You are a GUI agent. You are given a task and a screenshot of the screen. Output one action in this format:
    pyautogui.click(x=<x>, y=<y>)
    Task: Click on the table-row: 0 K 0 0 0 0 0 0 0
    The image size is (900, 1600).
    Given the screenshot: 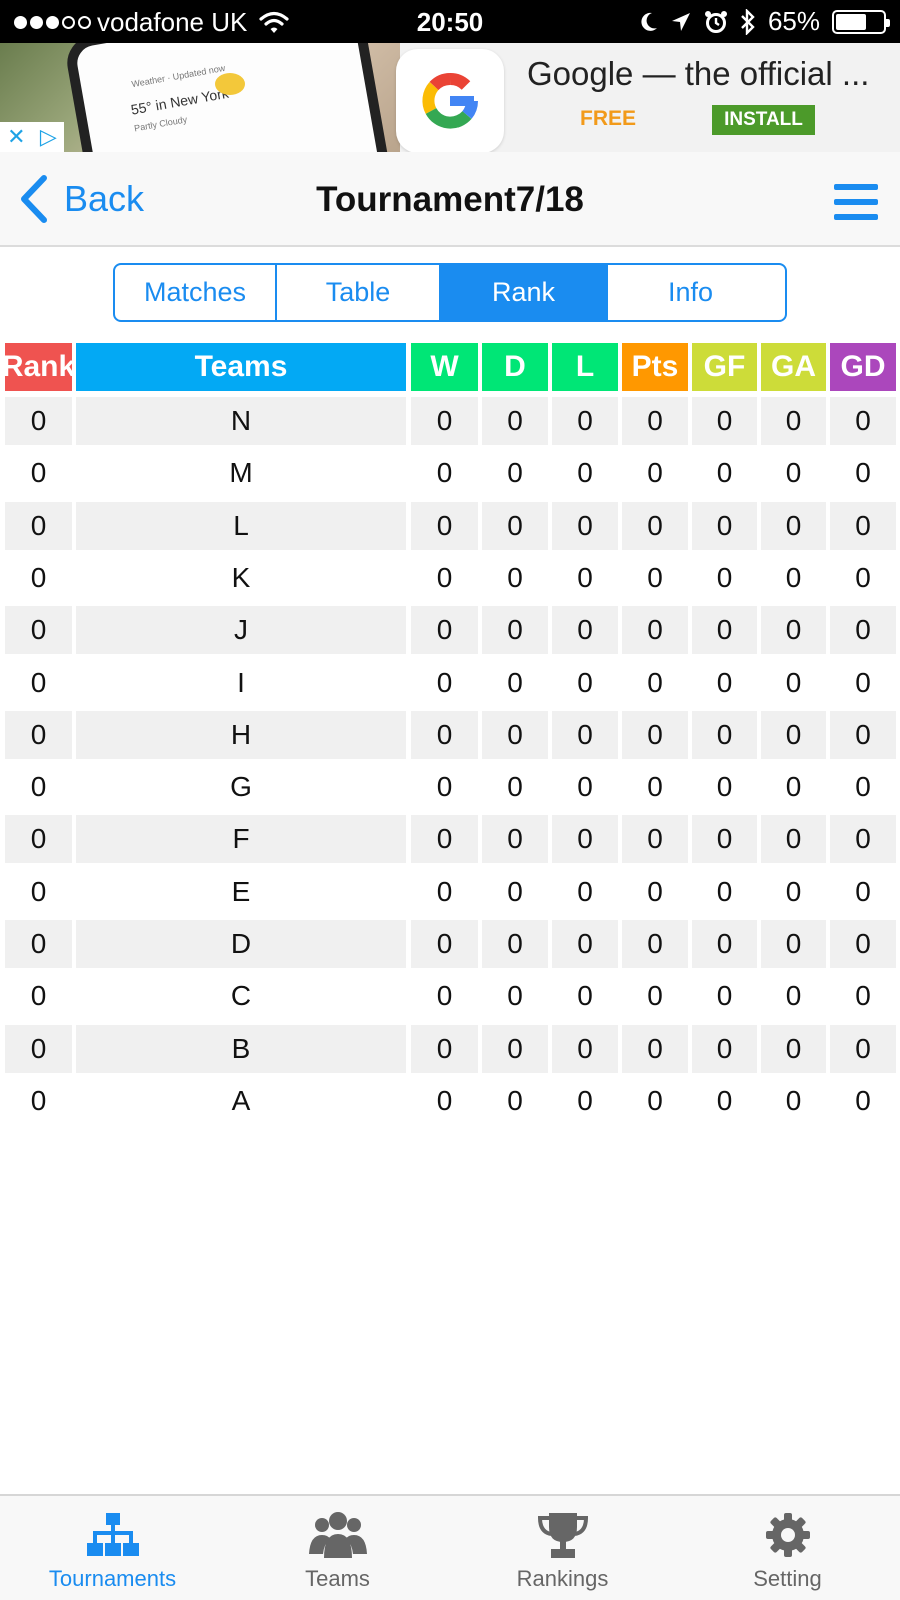 What is the action you would take?
    pyautogui.click(x=450, y=578)
    